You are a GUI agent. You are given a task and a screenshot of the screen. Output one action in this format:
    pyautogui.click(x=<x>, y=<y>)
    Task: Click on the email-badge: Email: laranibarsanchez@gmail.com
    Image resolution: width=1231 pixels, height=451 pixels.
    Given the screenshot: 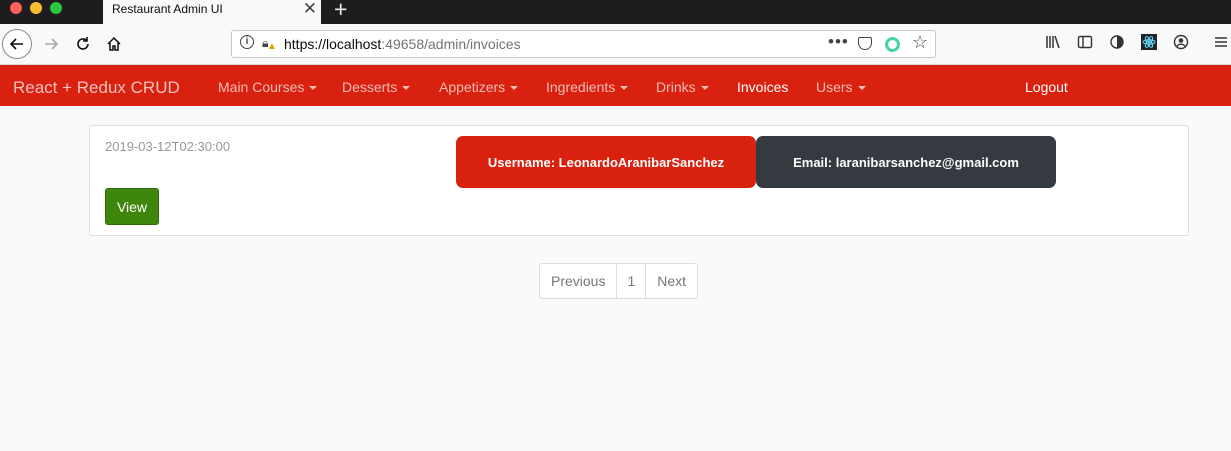 What is the action you would take?
    pyautogui.click(x=906, y=162)
    